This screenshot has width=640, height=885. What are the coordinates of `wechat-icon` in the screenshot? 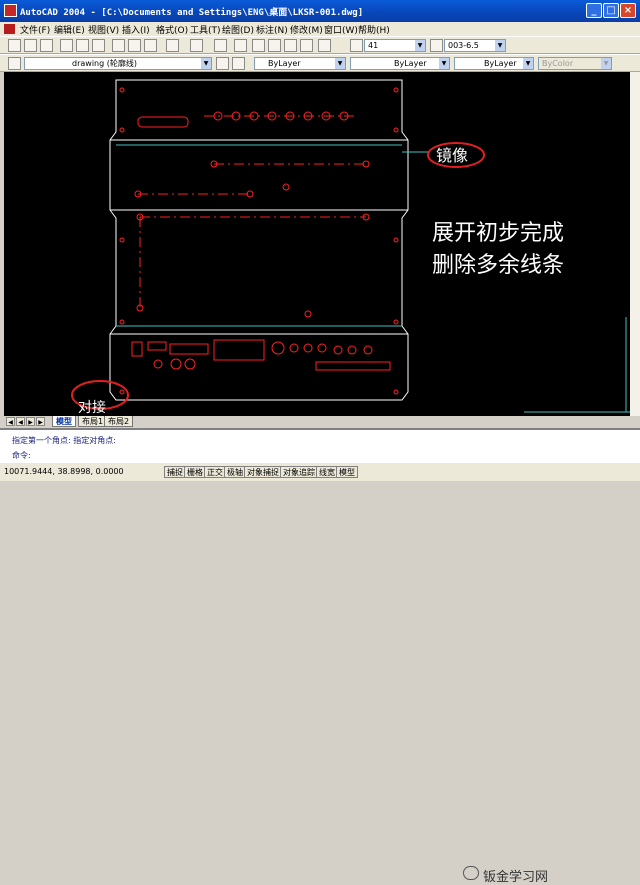 It's located at (471, 873).